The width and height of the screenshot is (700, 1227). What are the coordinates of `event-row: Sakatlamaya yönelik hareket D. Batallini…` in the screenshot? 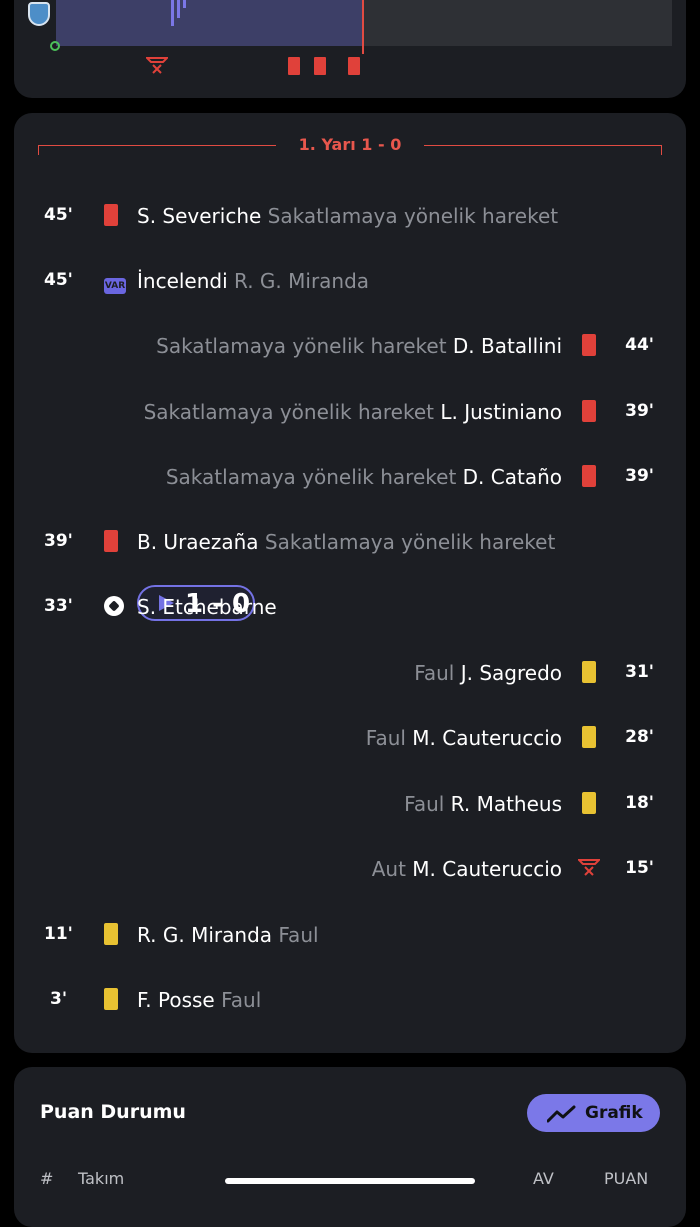 It's located at (350, 347).